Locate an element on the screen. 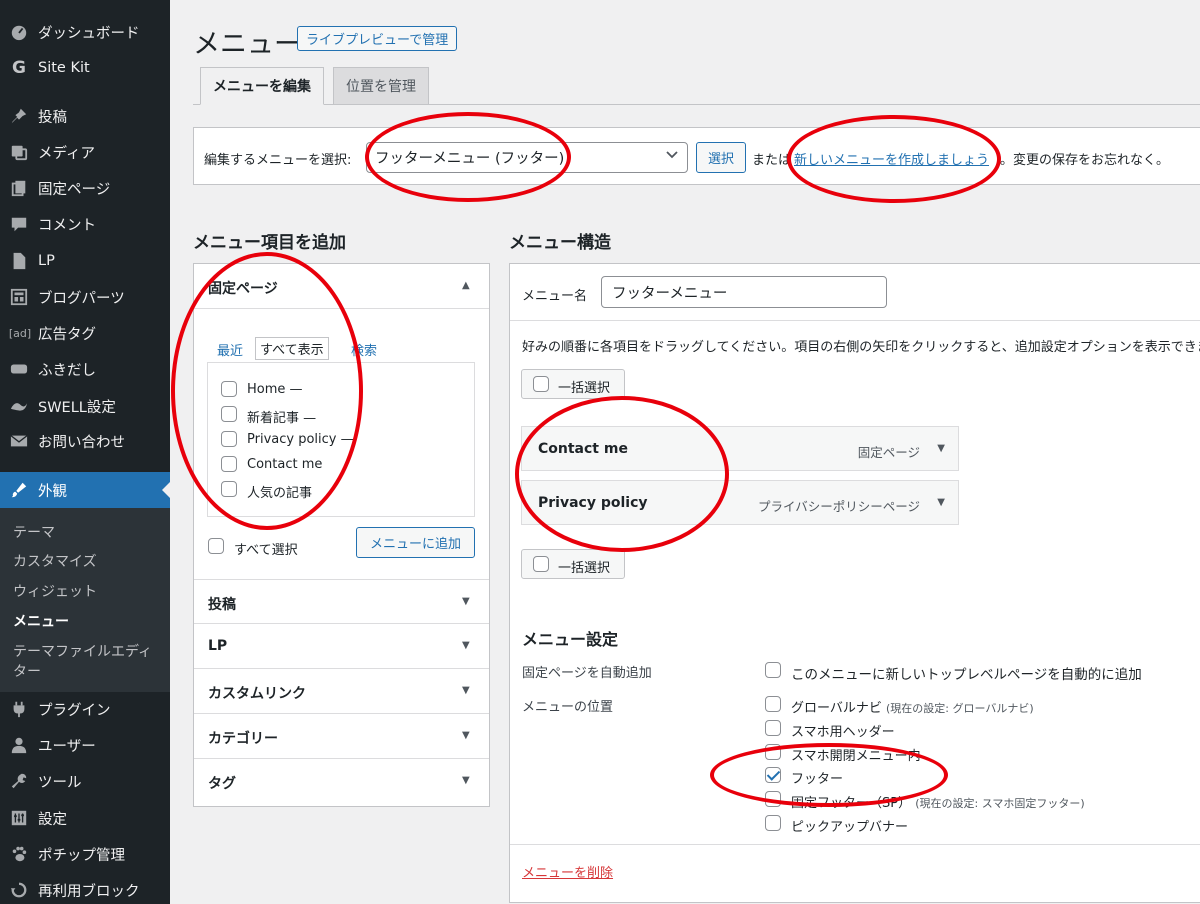  page-label: Home — is located at coordinates (275, 389).